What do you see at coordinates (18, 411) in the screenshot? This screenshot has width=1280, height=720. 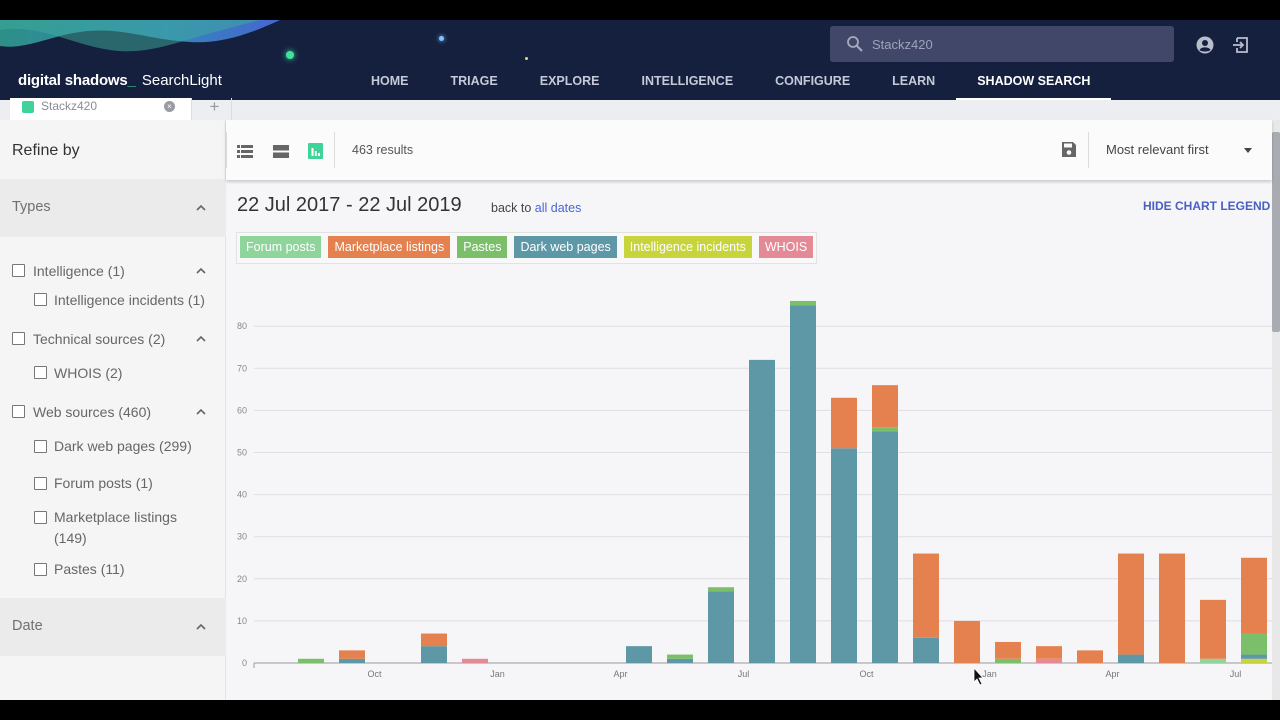 I see `checkbox-web-sources` at bounding box center [18, 411].